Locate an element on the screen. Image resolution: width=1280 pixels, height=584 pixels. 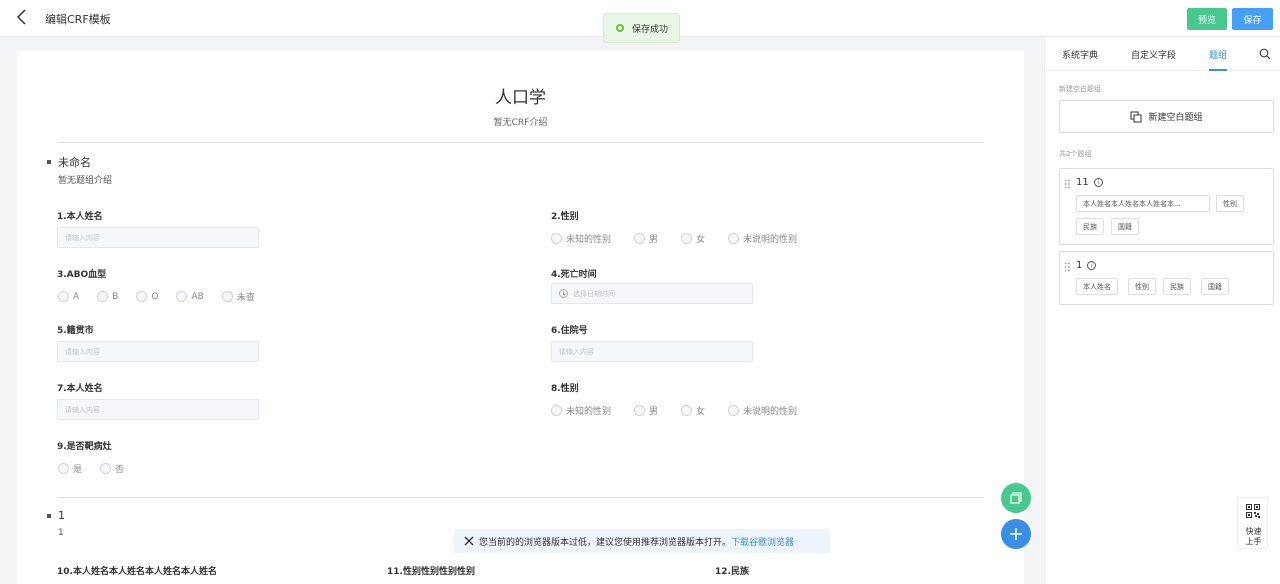
group-intro: 1 is located at coordinates (61, 533).